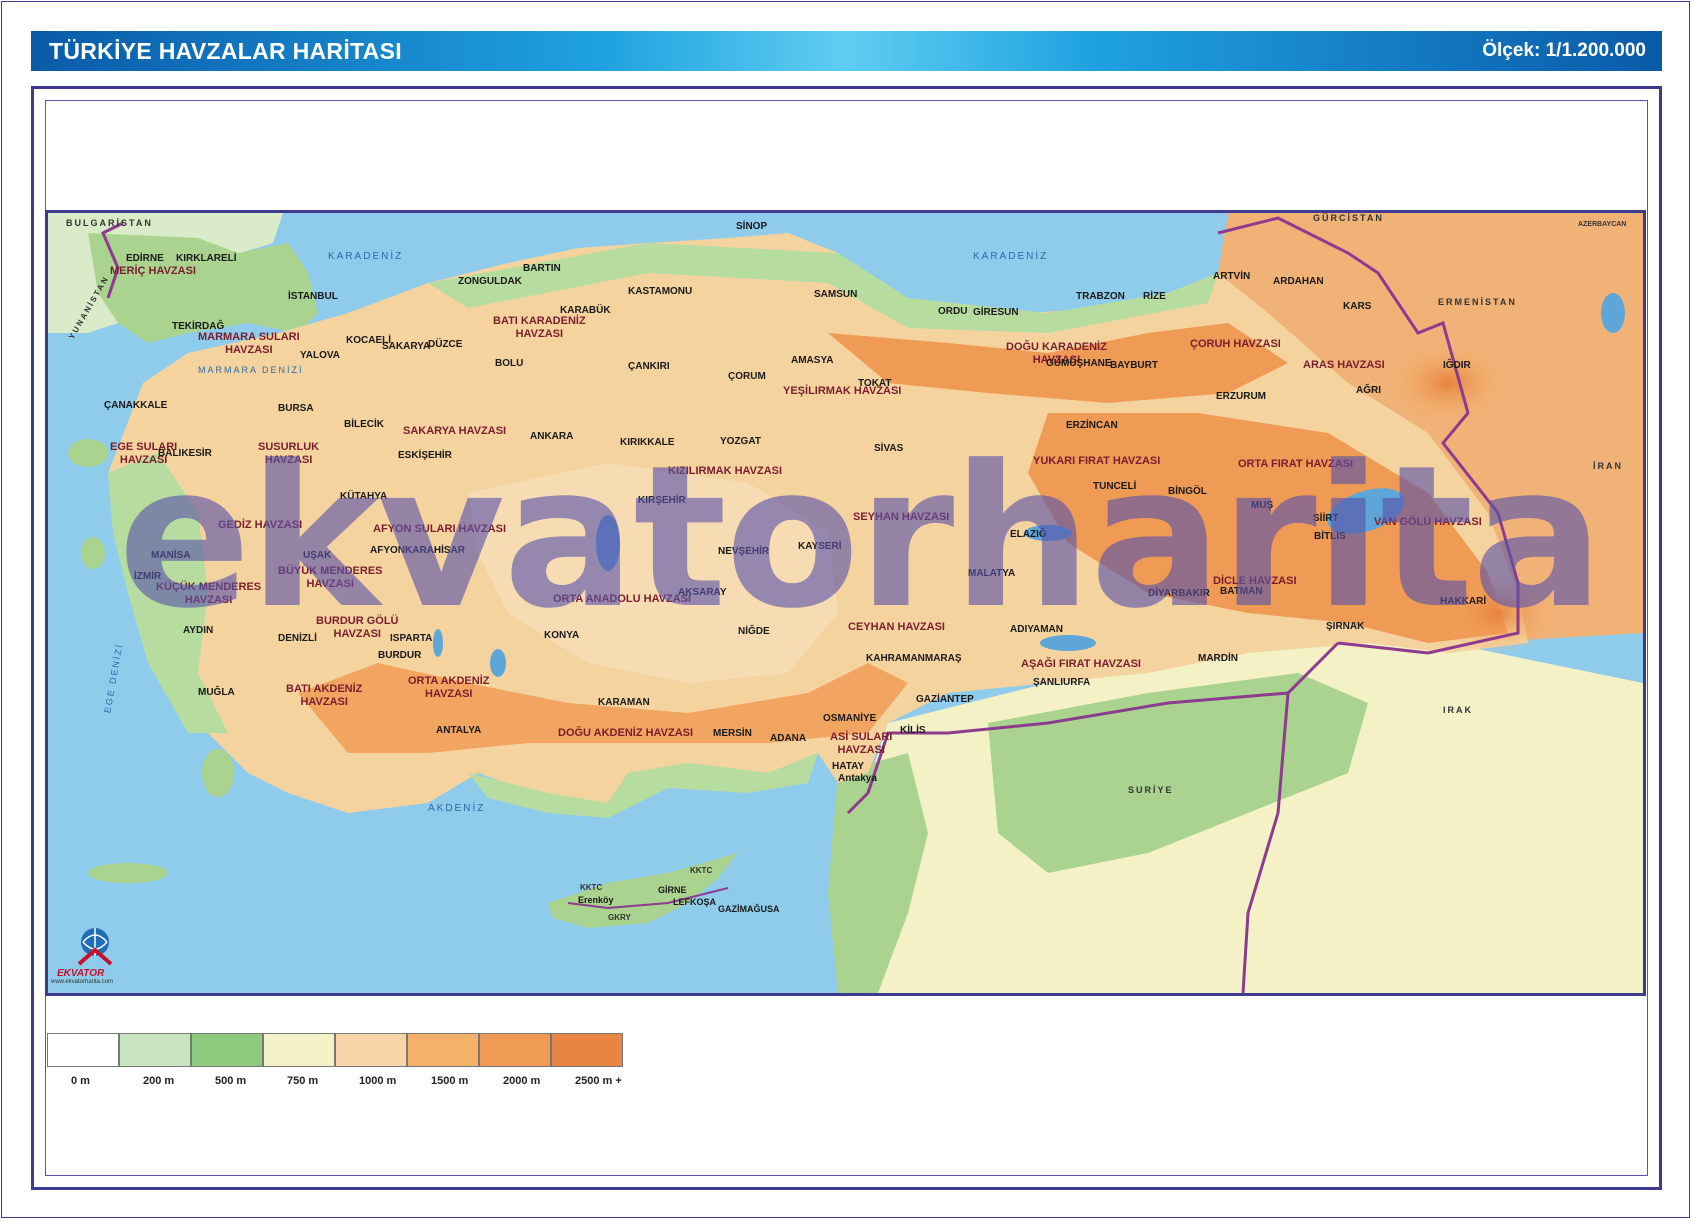 The width and height of the screenshot is (1693, 1221). I want to click on city-label: KIRIKKALE, so click(647, 442).